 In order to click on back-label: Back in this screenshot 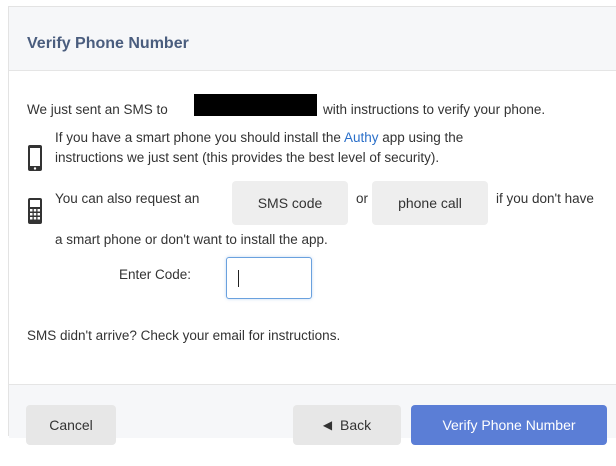, I will do `click(356, 425)`.